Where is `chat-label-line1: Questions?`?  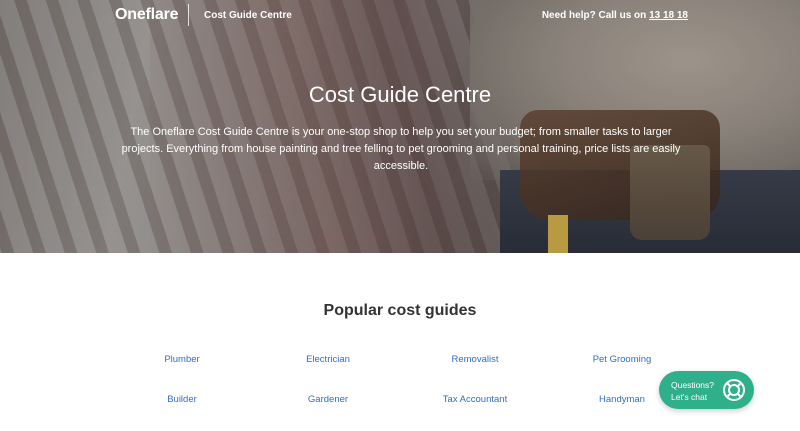
chat-label-line1: Questions? is located at coordinates (692, 385).